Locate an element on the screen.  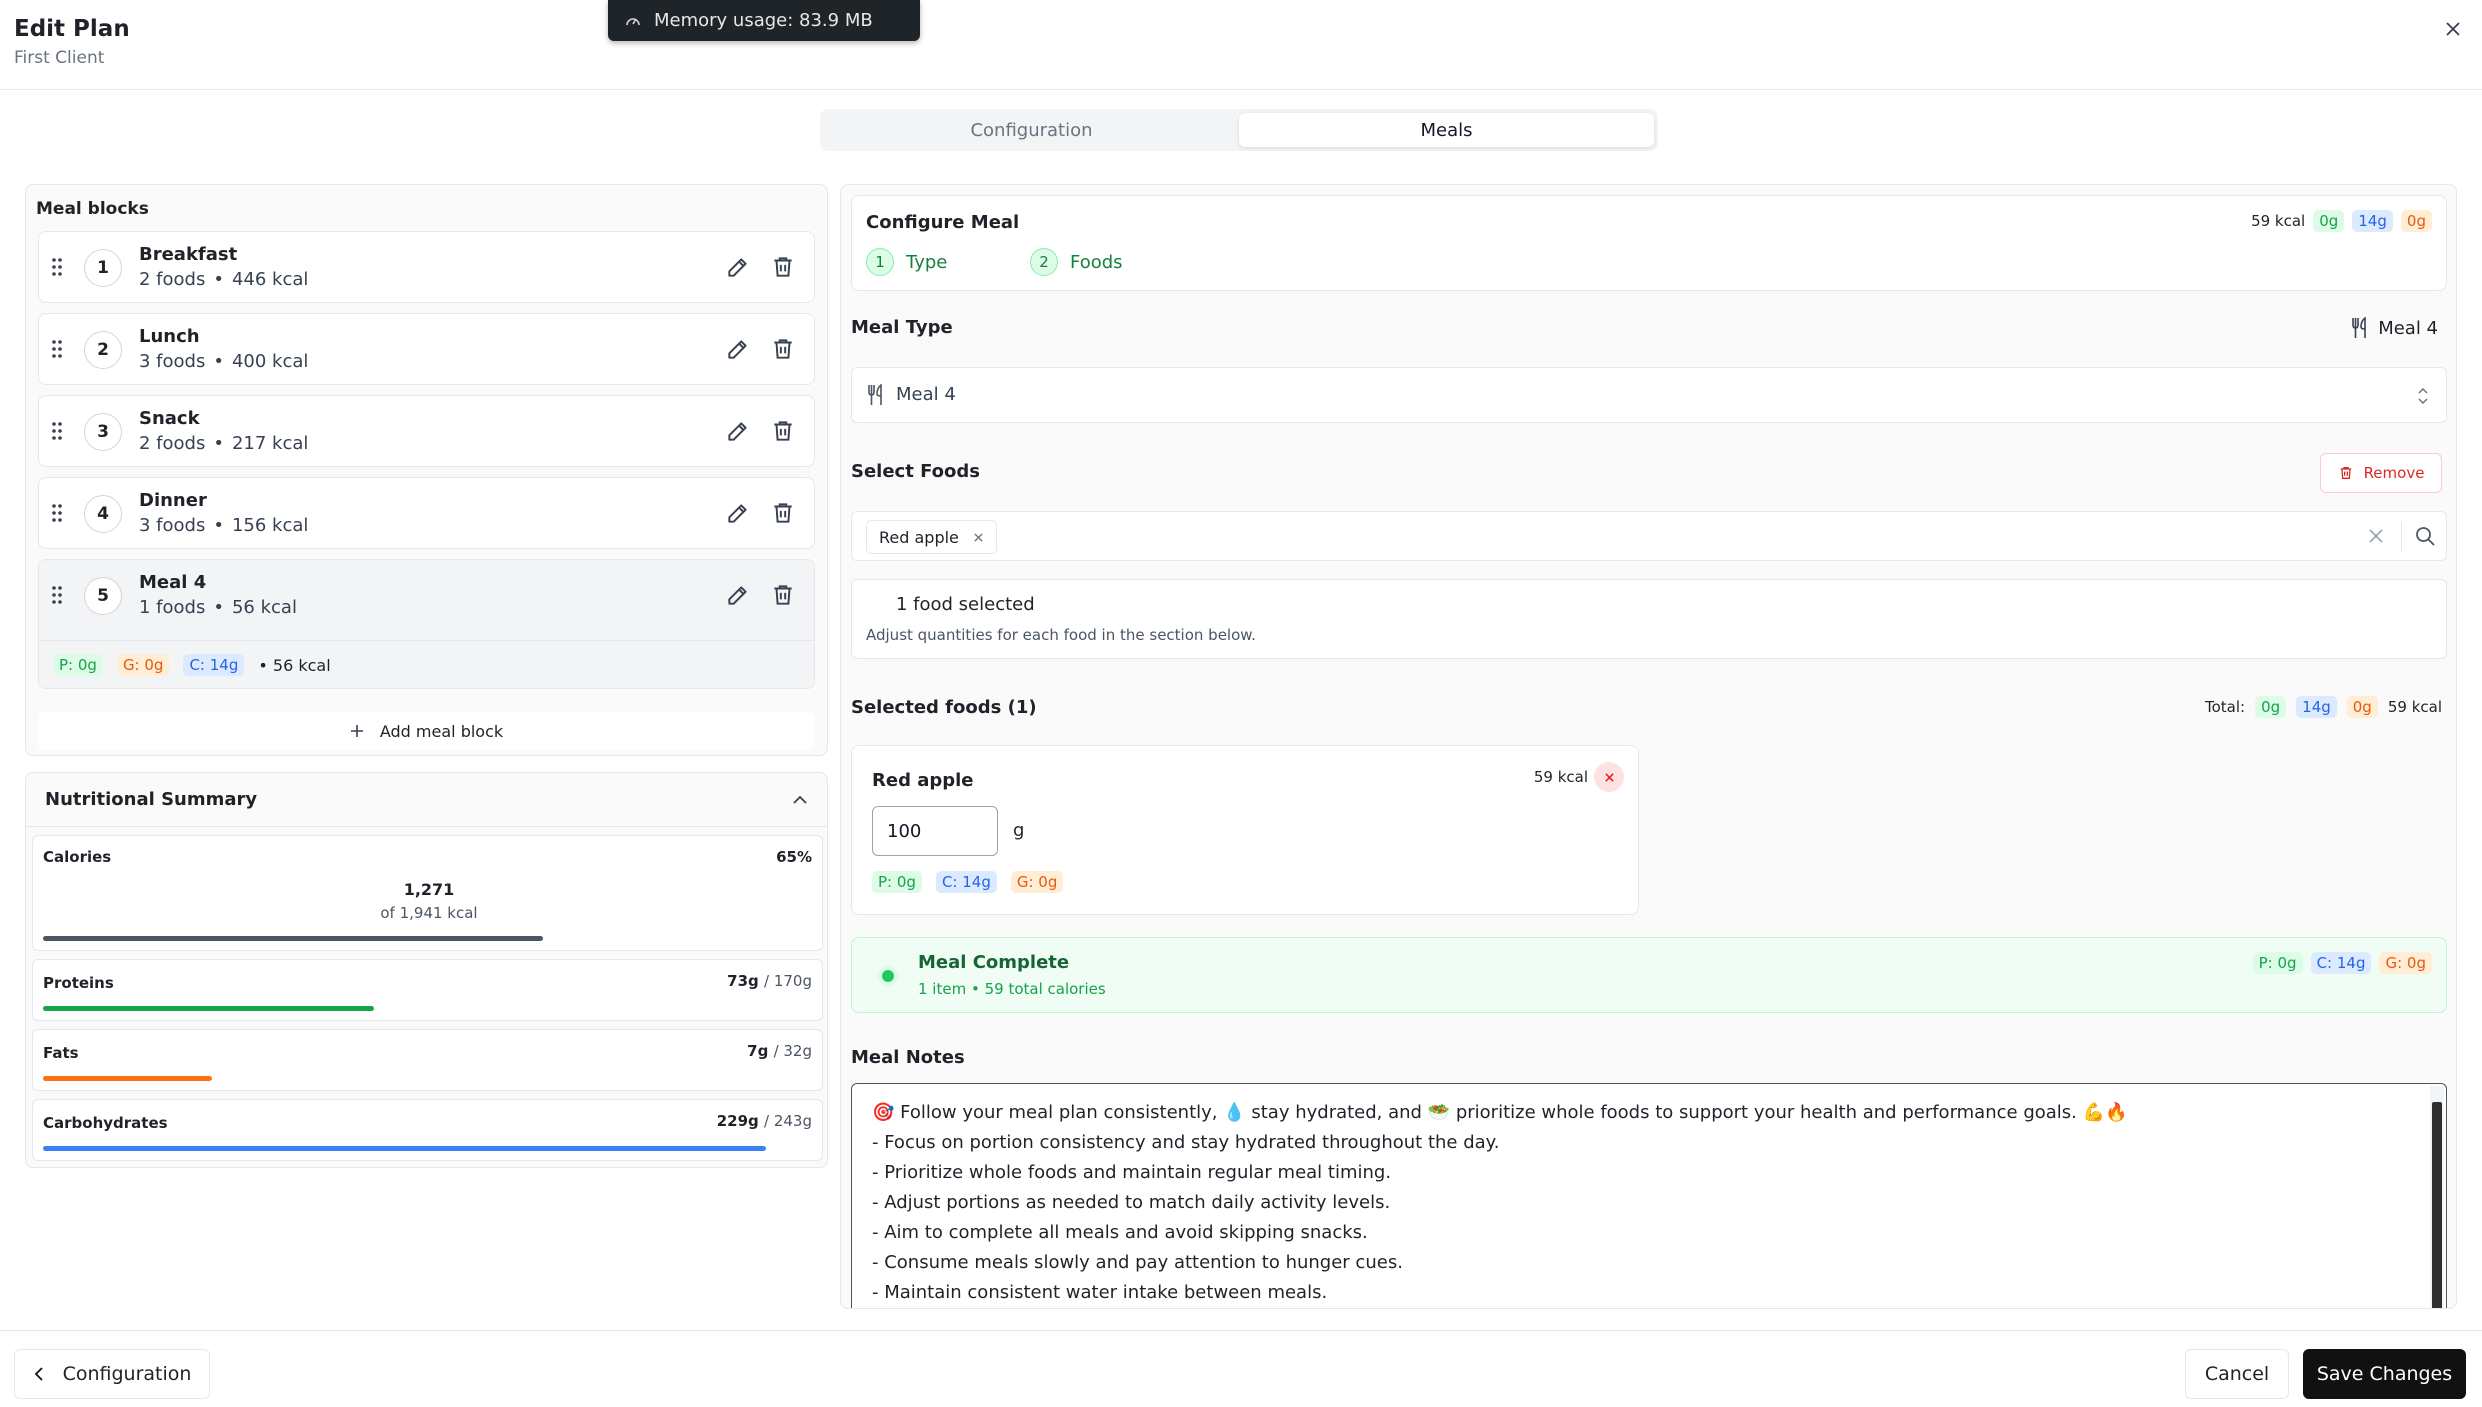
proteins-amount: 73g / 170g is located at coordinates (769, 981).